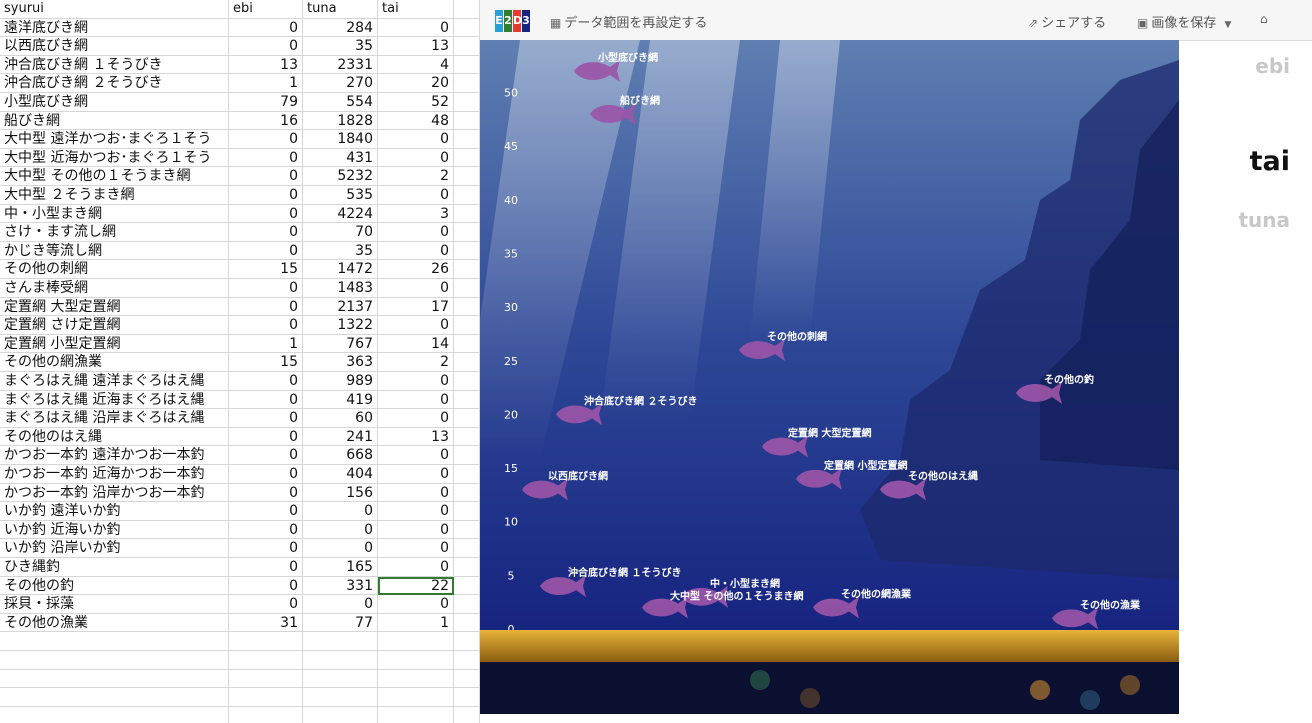 Image resolution: width=1312 pixels, height=723 pixels. What do you see at coordinates (266, 121) in the screenshot?
I see `value-cell: 16` at bounding box center [266, 121].